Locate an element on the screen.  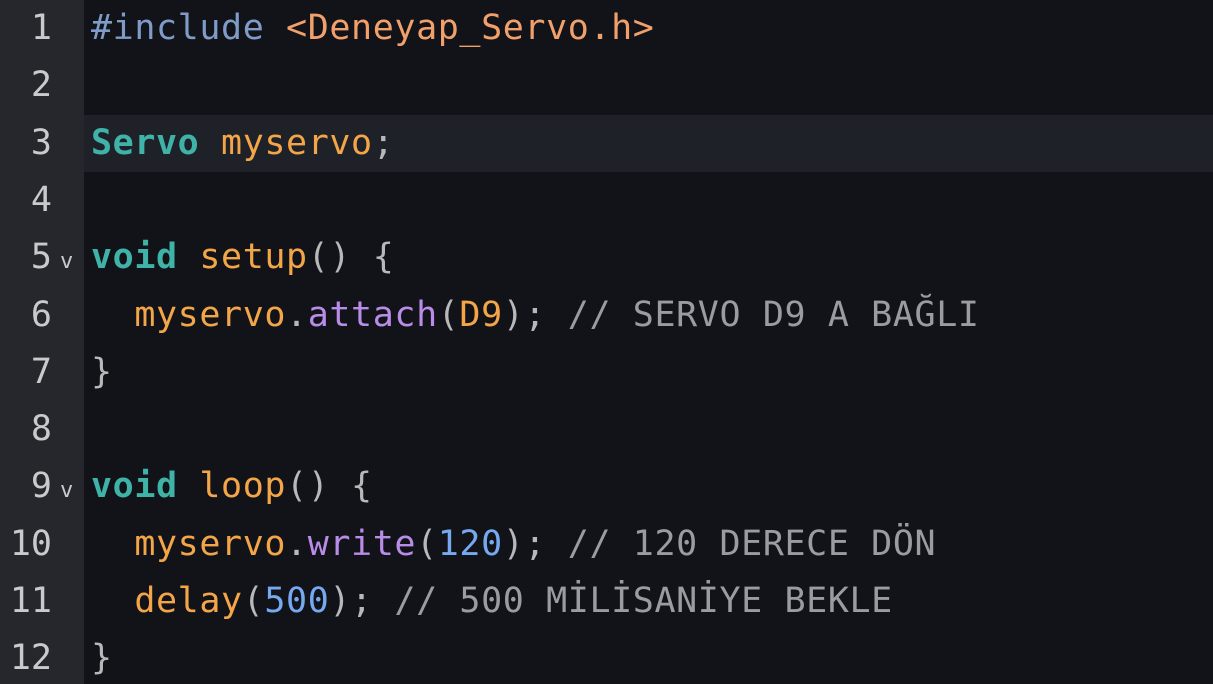
code-text: void loop() { is located at coordinates (232, 486).